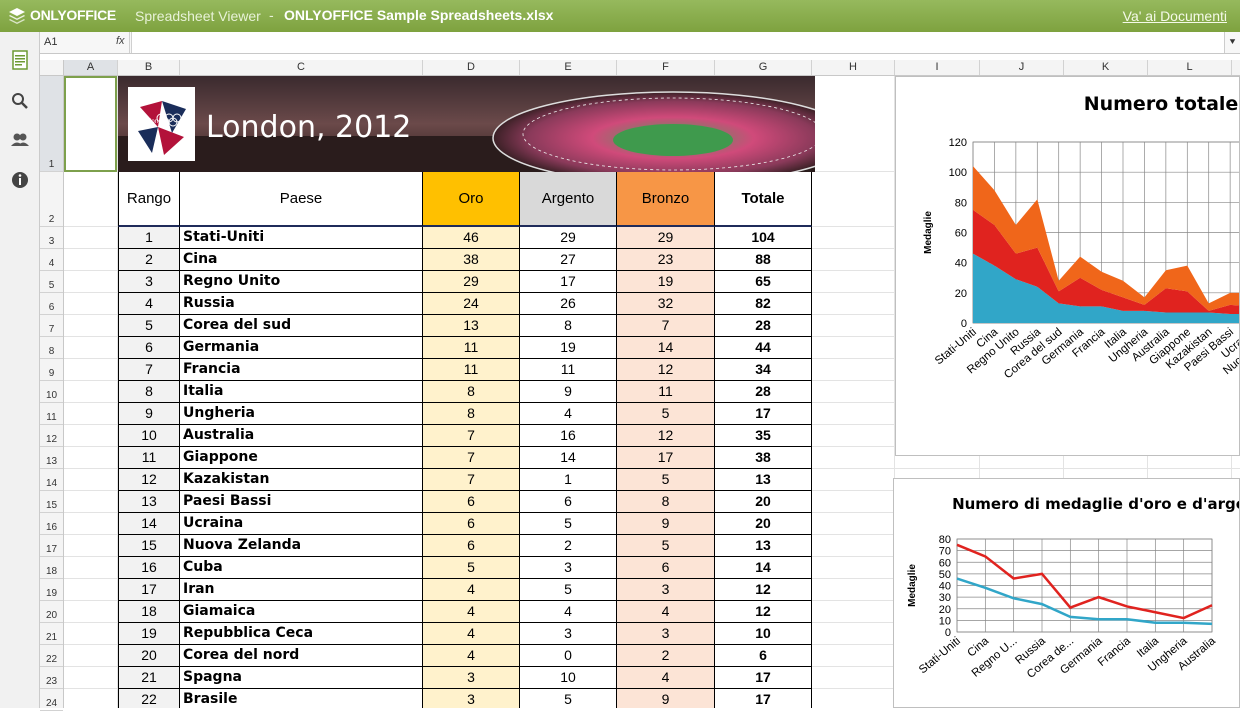  I want to click on rank-cell: 13, so click(149, 502).